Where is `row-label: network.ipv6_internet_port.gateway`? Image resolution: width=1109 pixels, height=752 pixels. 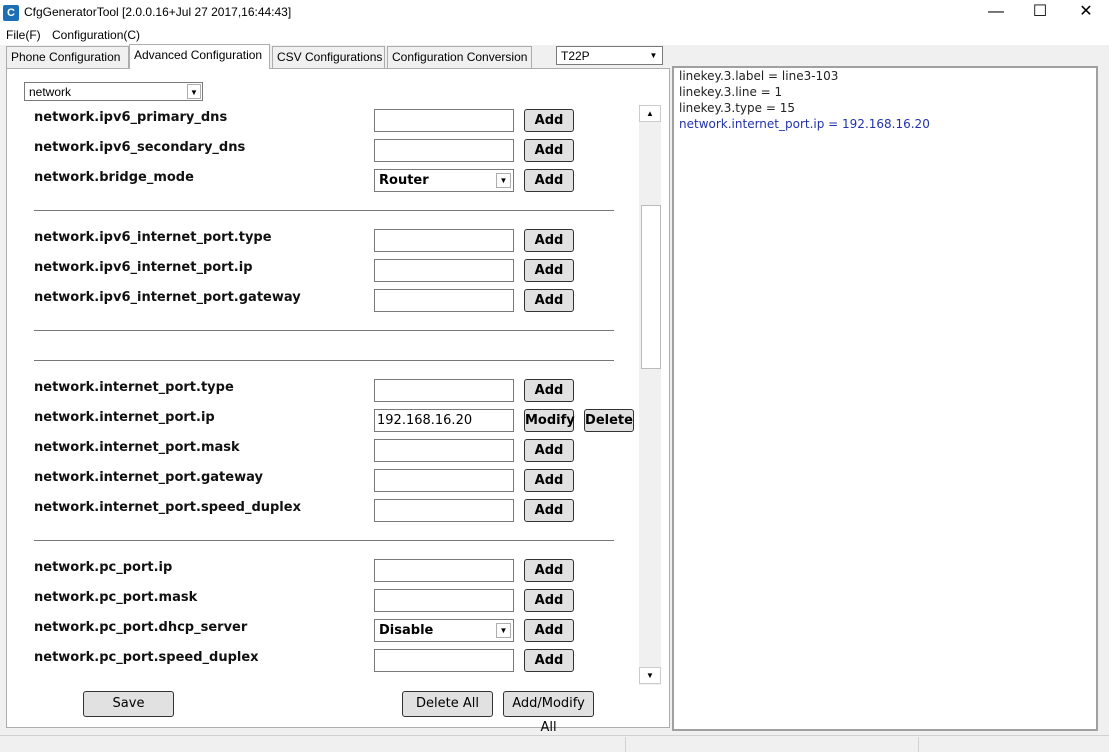
row-label: network.ipv6_internet_port.gateway is located at coordinates (167, 297).